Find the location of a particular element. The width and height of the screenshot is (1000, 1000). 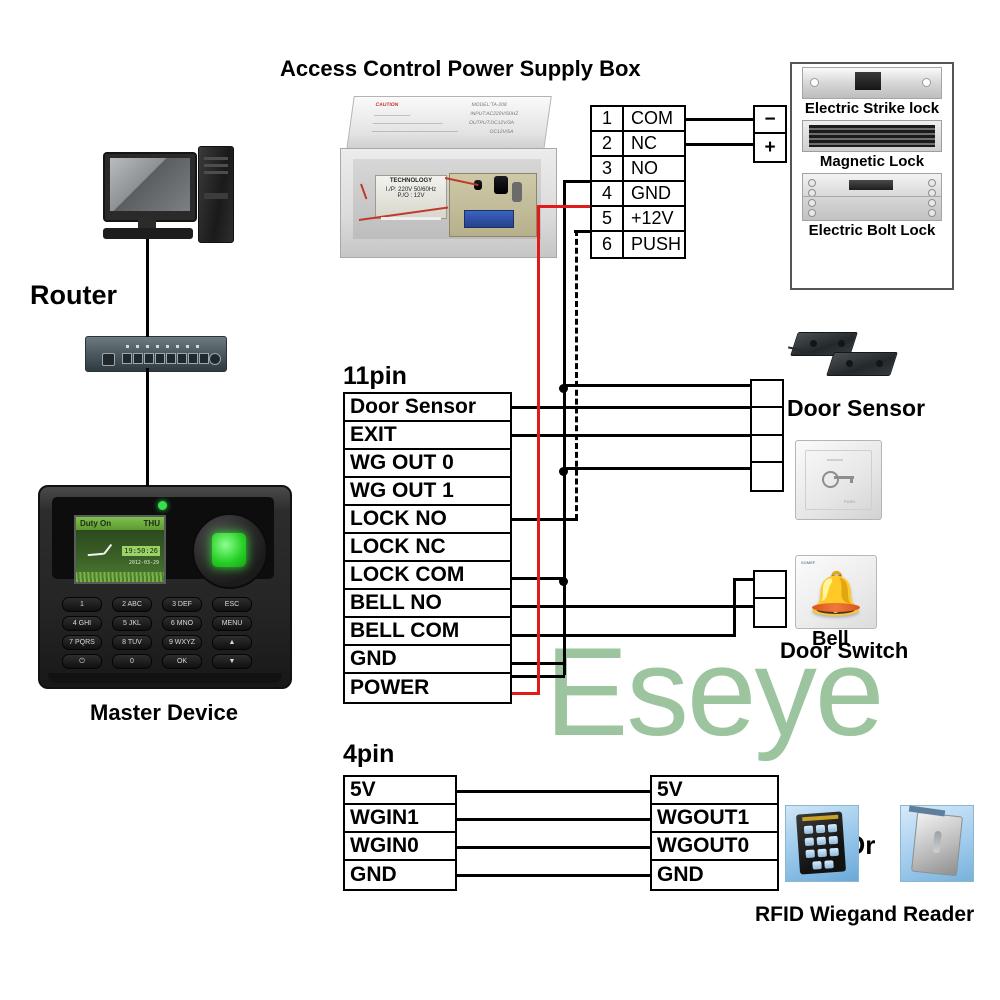

electric-strike-lock-image is located at coordinates (872, 83).